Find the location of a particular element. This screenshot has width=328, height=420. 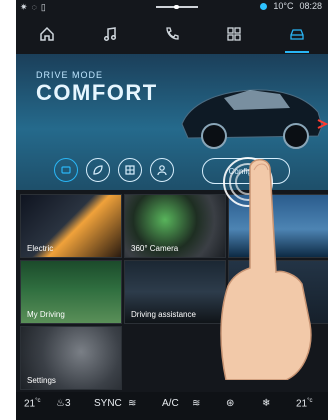

outside-temp: 10°C is located at coordinates (283, 6).